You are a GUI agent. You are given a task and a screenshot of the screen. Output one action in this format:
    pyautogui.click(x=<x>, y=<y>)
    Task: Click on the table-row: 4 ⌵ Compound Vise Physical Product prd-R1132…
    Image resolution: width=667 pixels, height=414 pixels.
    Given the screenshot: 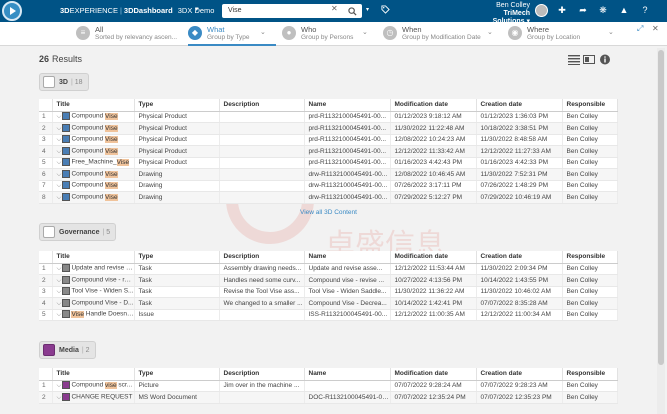 What is the action you would take?
    pyautogui.click(x=328, y=151)
    